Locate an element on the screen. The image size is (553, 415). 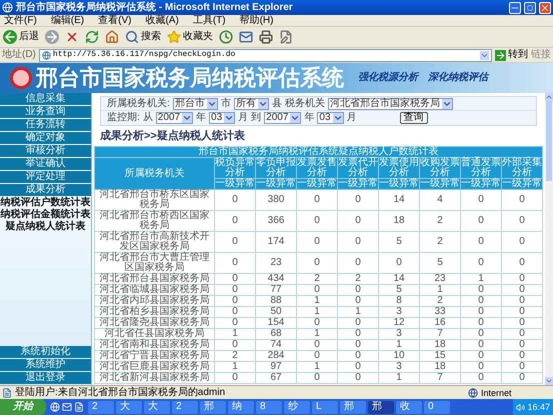
minimize-icon is located at coordinates (515, 8).